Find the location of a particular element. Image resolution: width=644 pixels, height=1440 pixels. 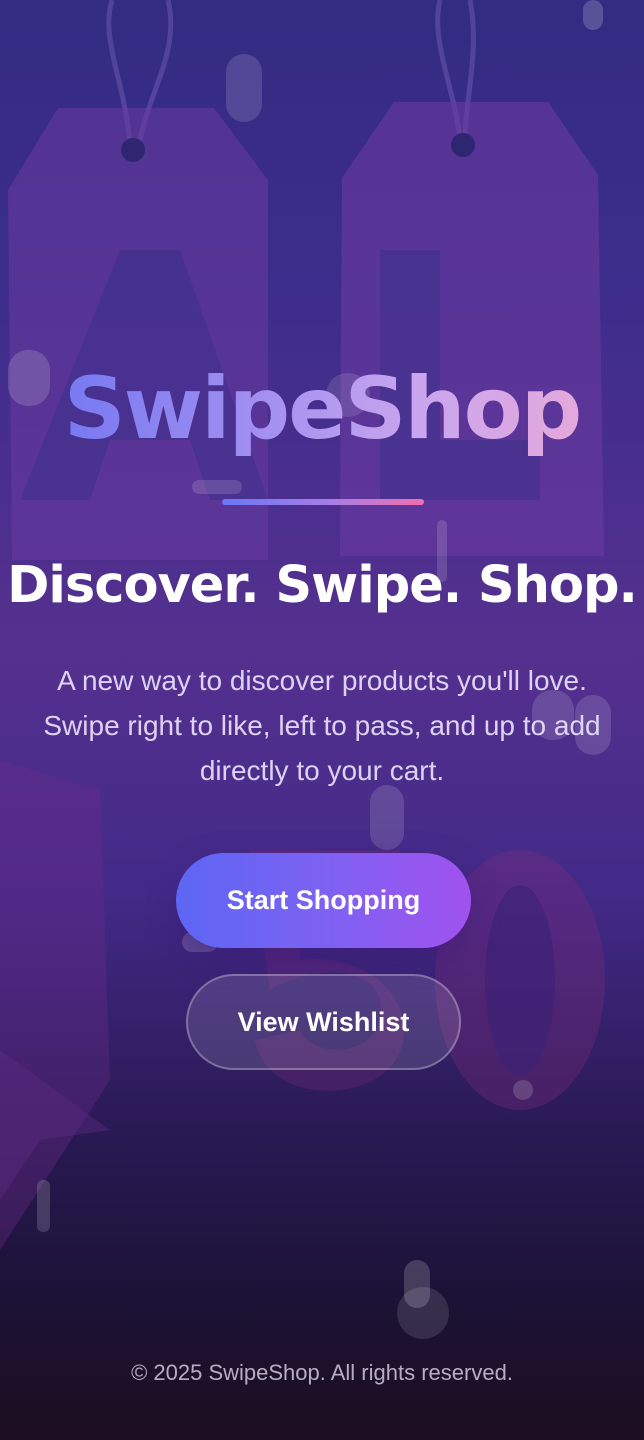

footer-copyright: © 2025 SwipeShop. All rights reserved. is located at coordinates (322, 1372).